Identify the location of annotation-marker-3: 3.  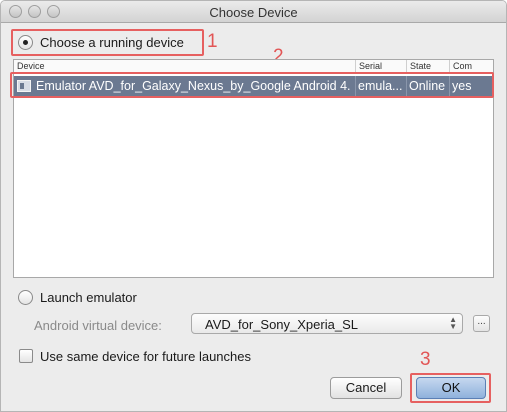
(425, 359).